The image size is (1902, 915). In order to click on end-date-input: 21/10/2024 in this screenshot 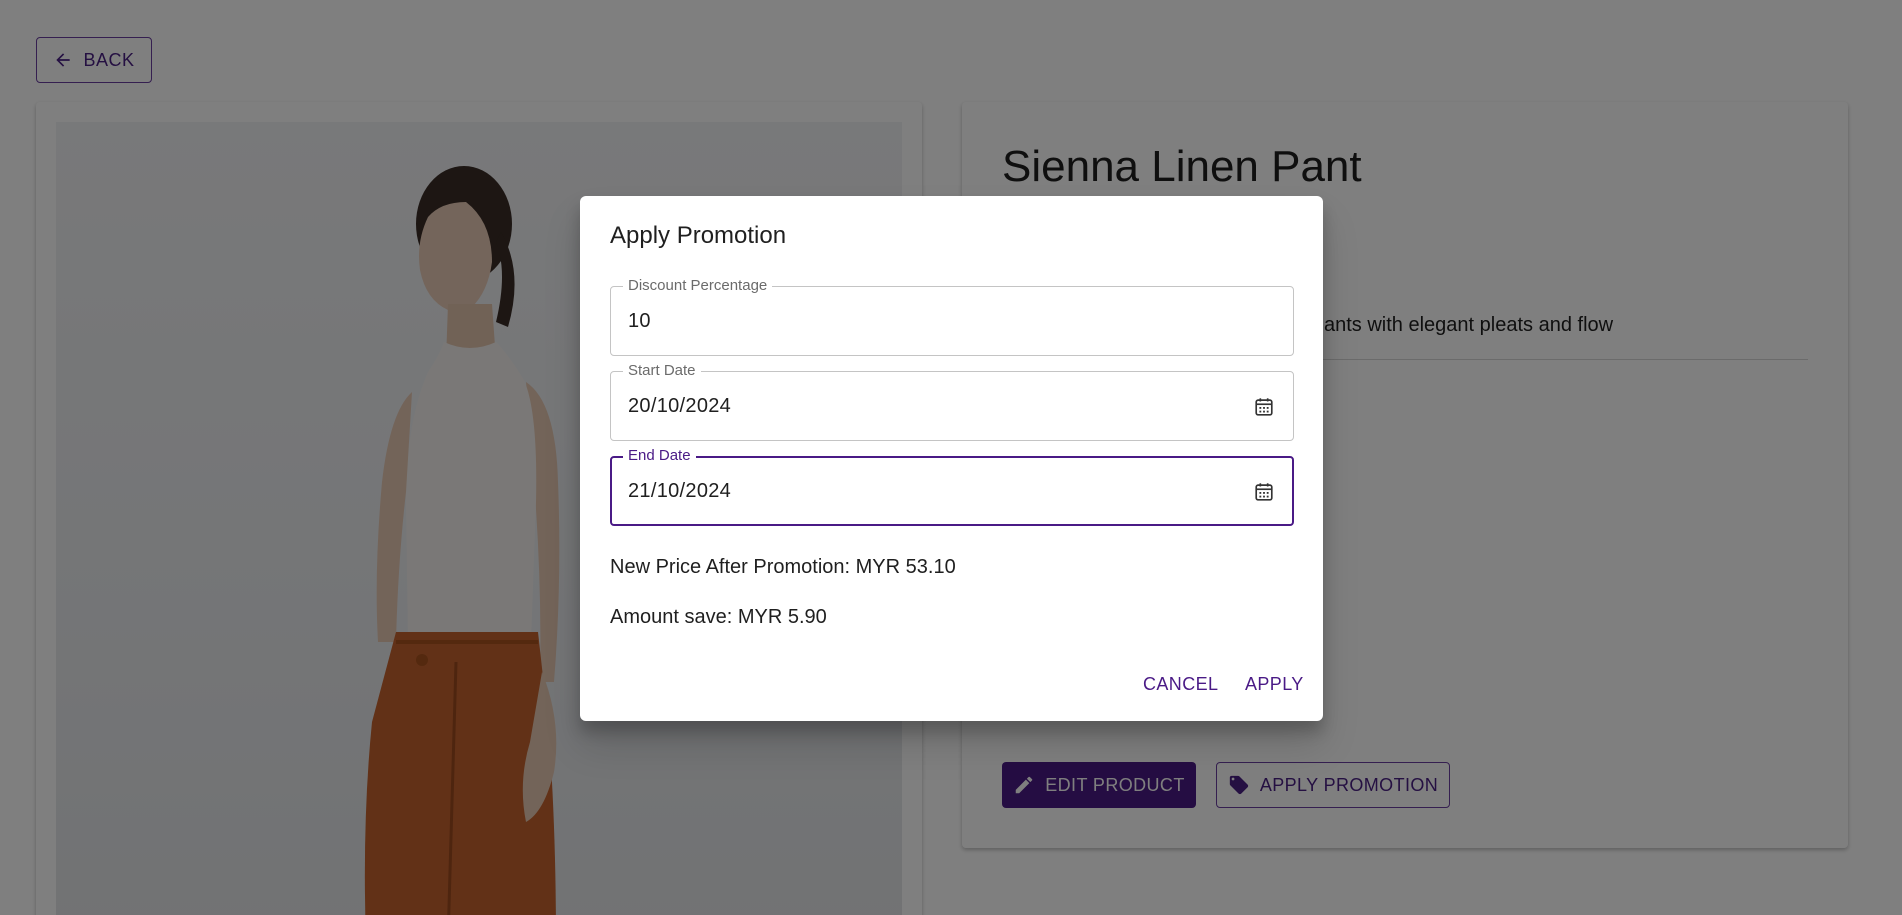, I will do `click(679, 491)`.